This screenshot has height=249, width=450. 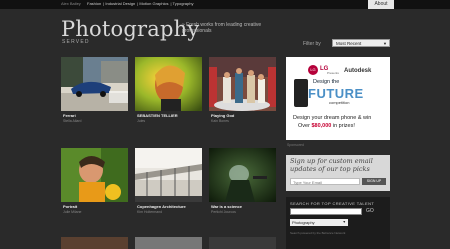 What do you see at coordinates (326, 82) in the screenshot?
I see `ad-design-the: Design the` at bounding box center [326, 82].